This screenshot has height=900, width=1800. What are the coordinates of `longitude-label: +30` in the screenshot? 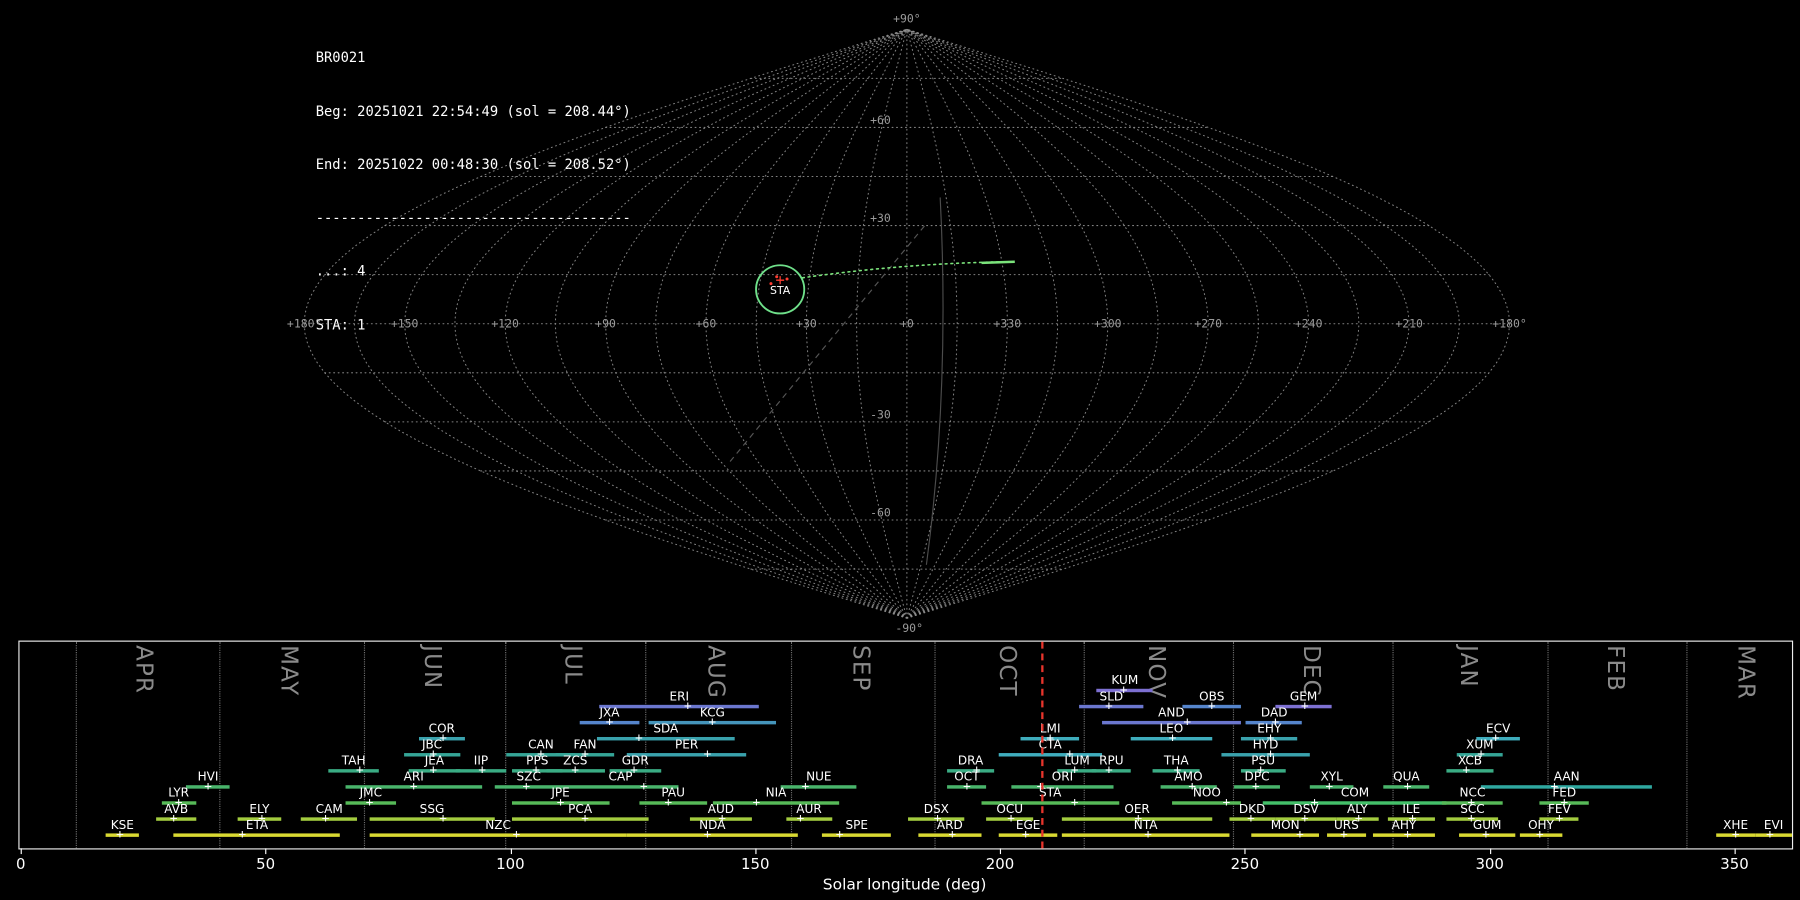 It's located at (806, 324).